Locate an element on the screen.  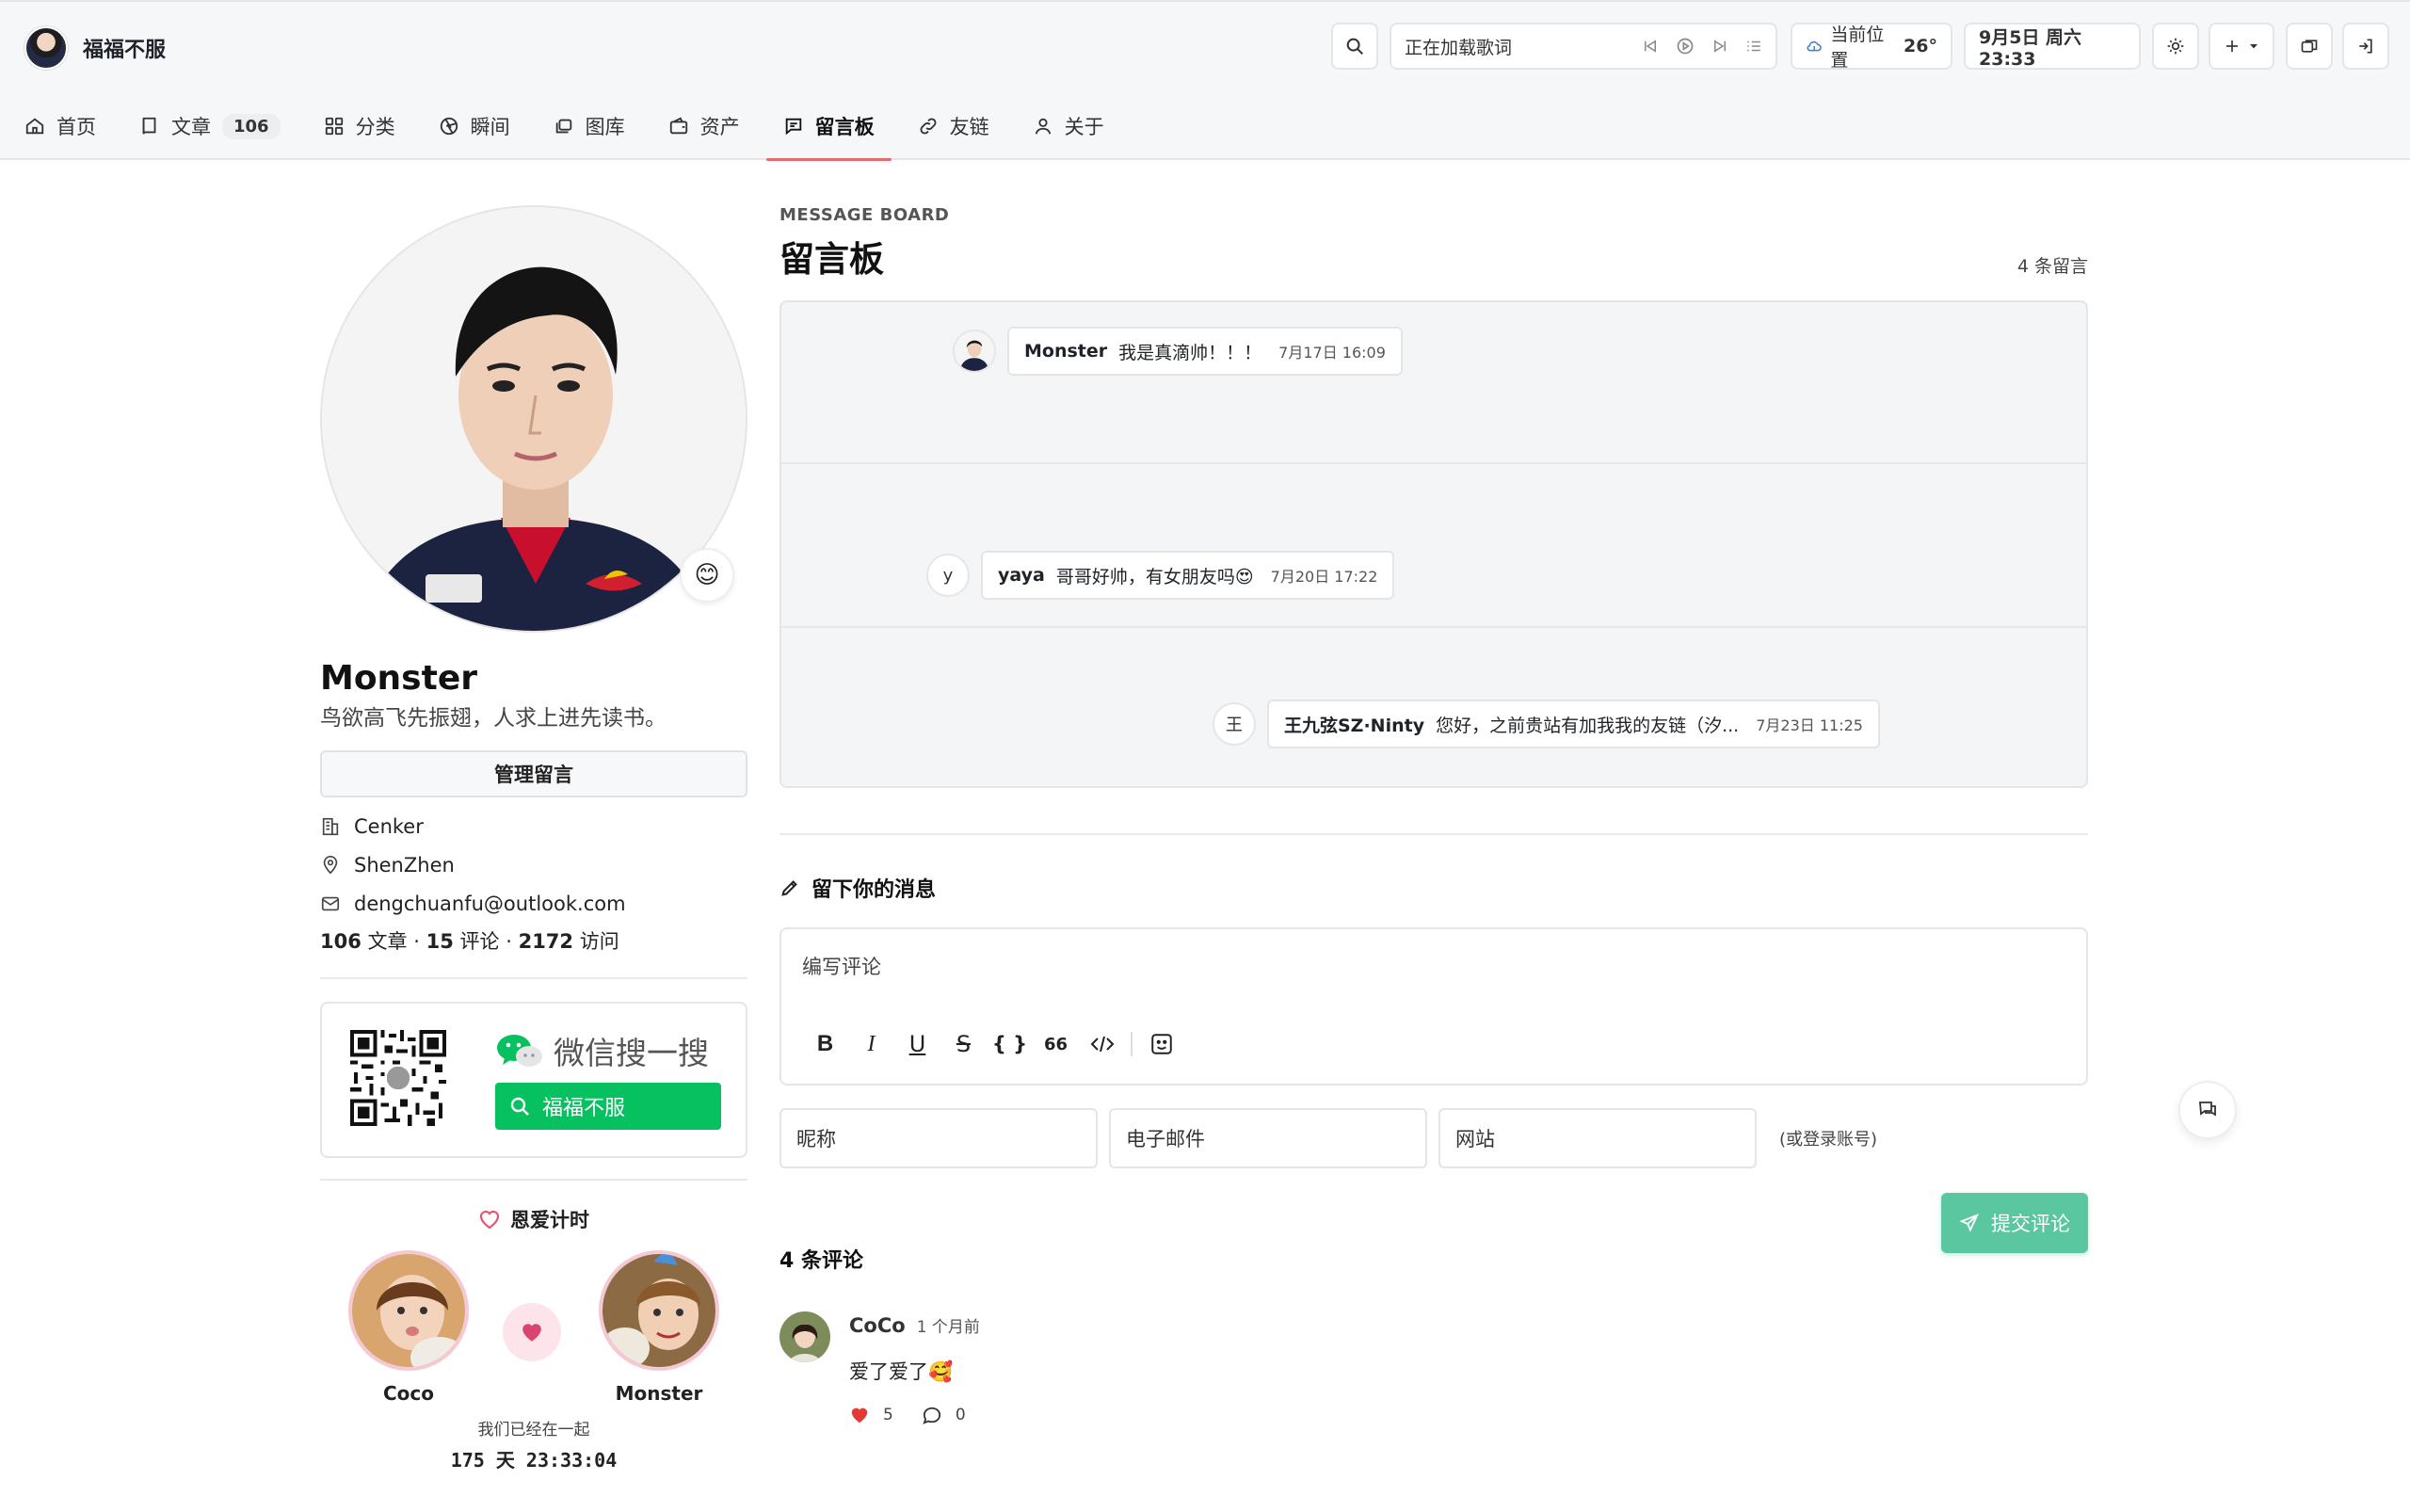
company-row: Cenker is located at coordinates (533, 826).